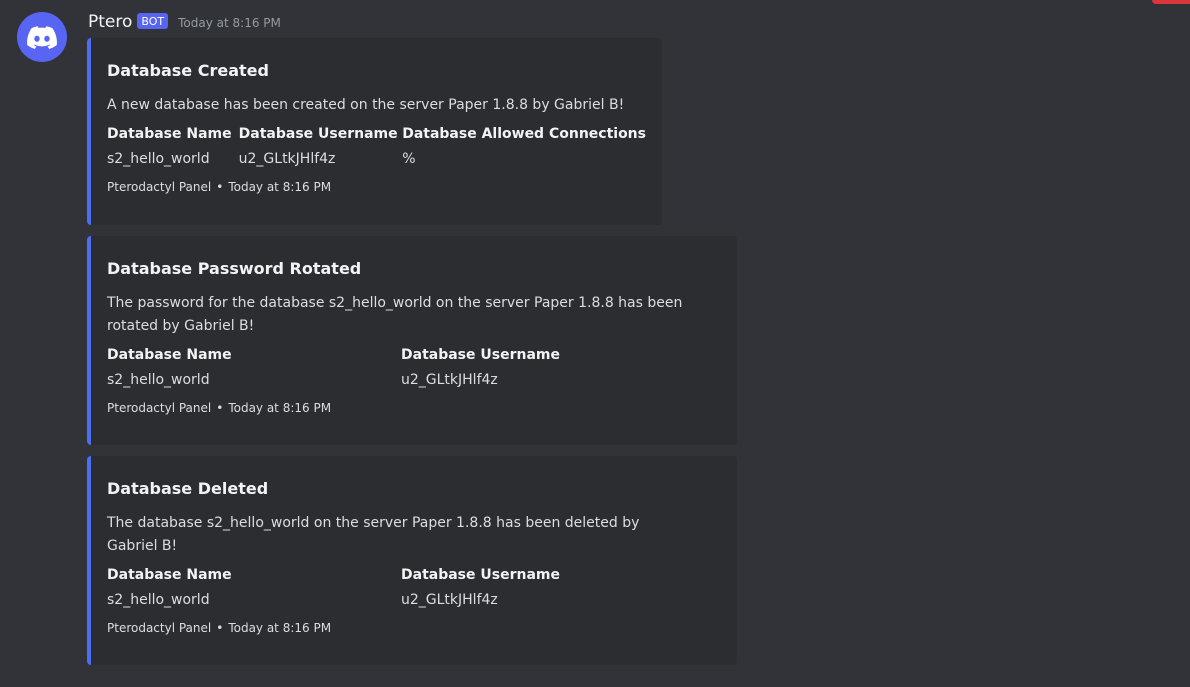 This screenshot has height=687, width=1190. Describe the element at coordinates (188, 70) in the screenshot. I see `embed-title: Database Created` at that location.